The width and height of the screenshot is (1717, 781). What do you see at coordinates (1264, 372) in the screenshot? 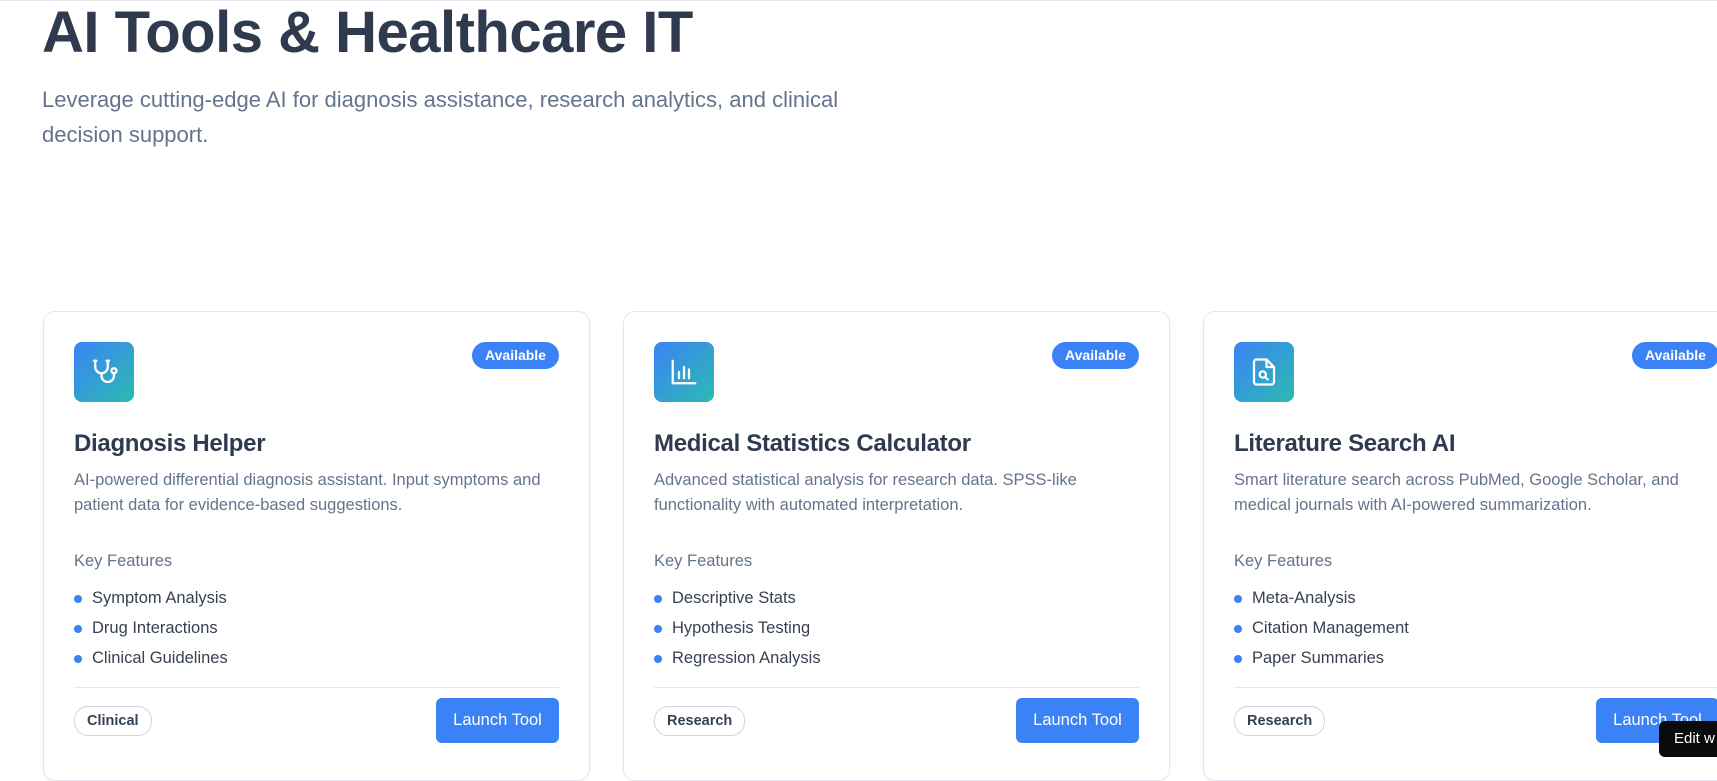
I see `file-search-icon` at bounding box center [1264, 372].